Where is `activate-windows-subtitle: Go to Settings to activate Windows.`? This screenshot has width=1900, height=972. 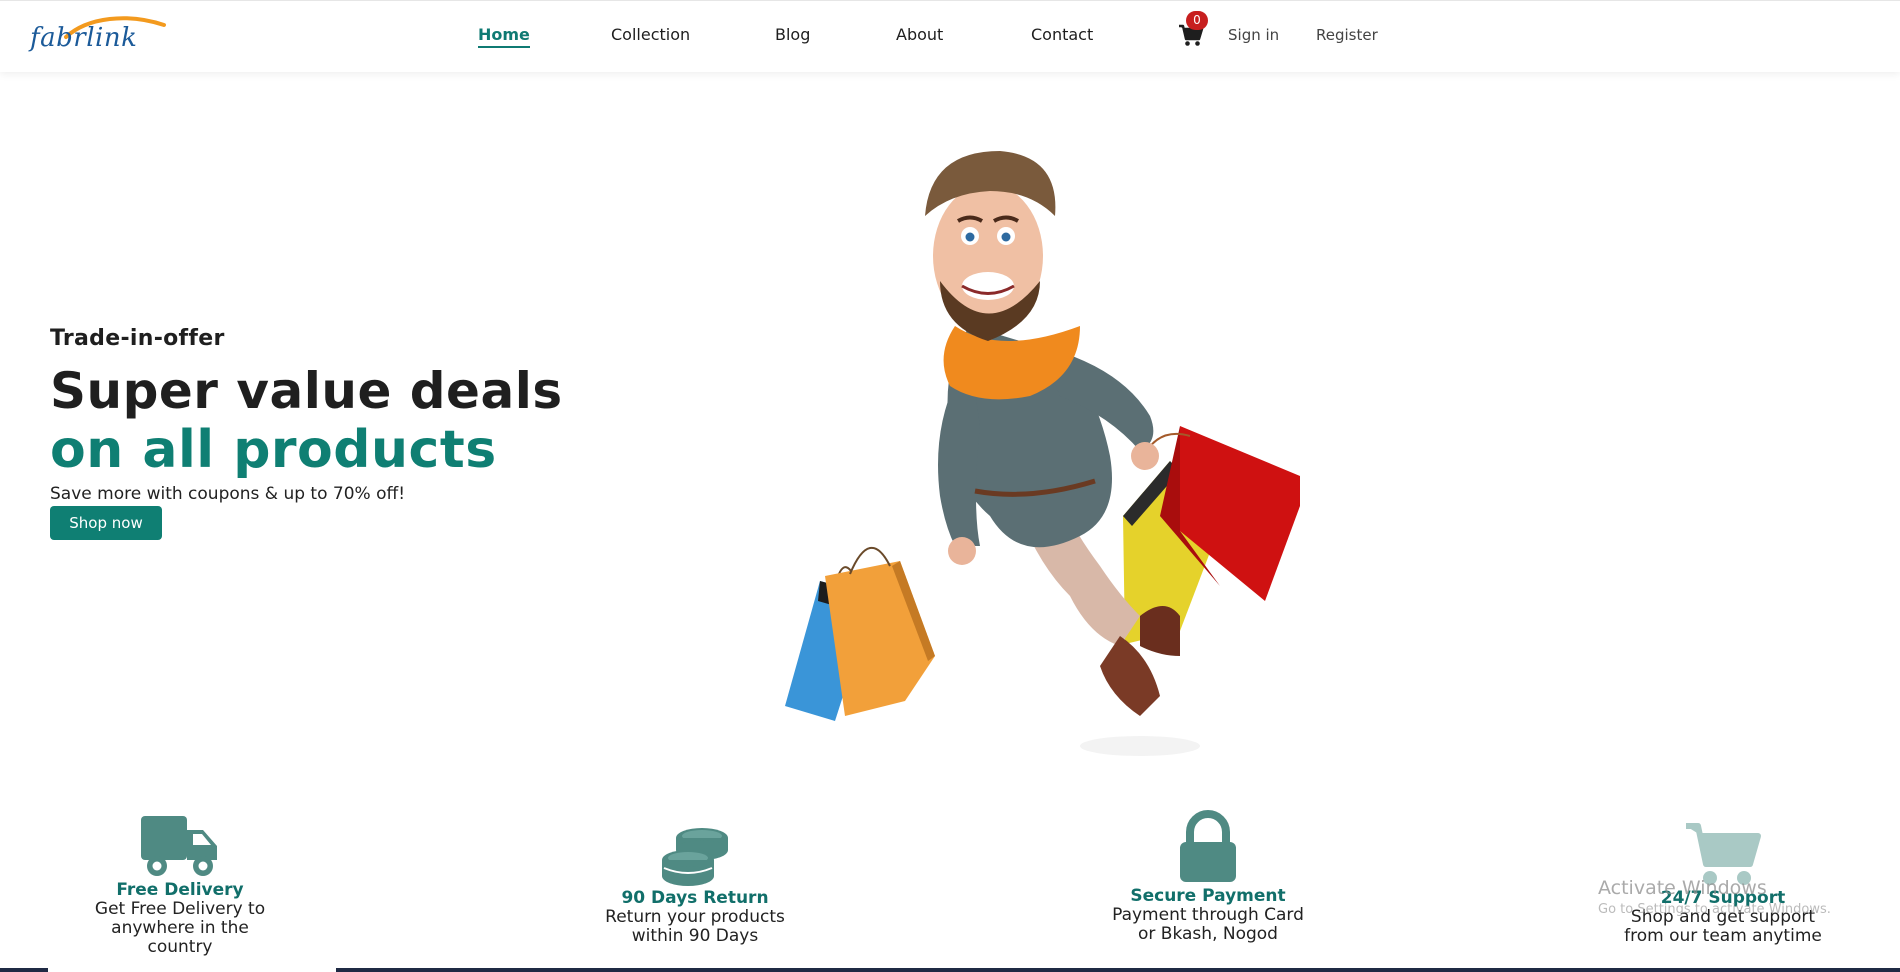
activate-windows-subtitle: Go to Settings to activate Windows. is located at coordinates (1714, 909).